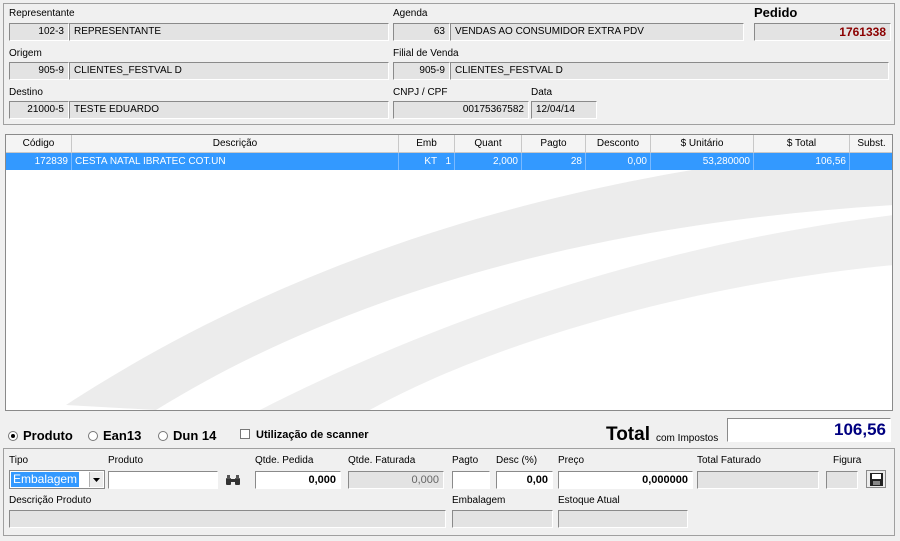 This screenshot has width=900, height=541. Describe the element at coordinates (245, 434) in the screenshot. I see `scanner-checkbox-box` at that location.